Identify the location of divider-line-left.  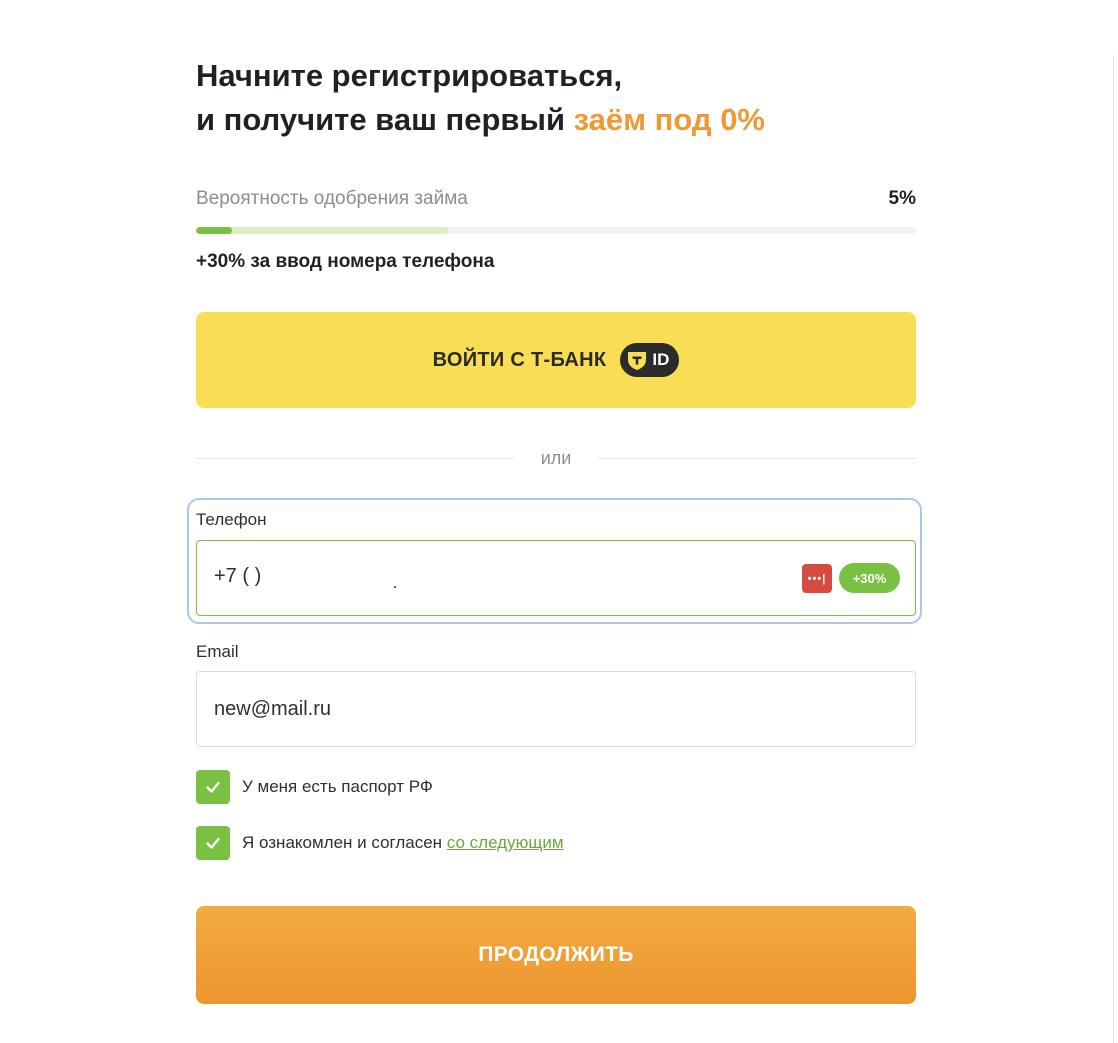
(355, 458).